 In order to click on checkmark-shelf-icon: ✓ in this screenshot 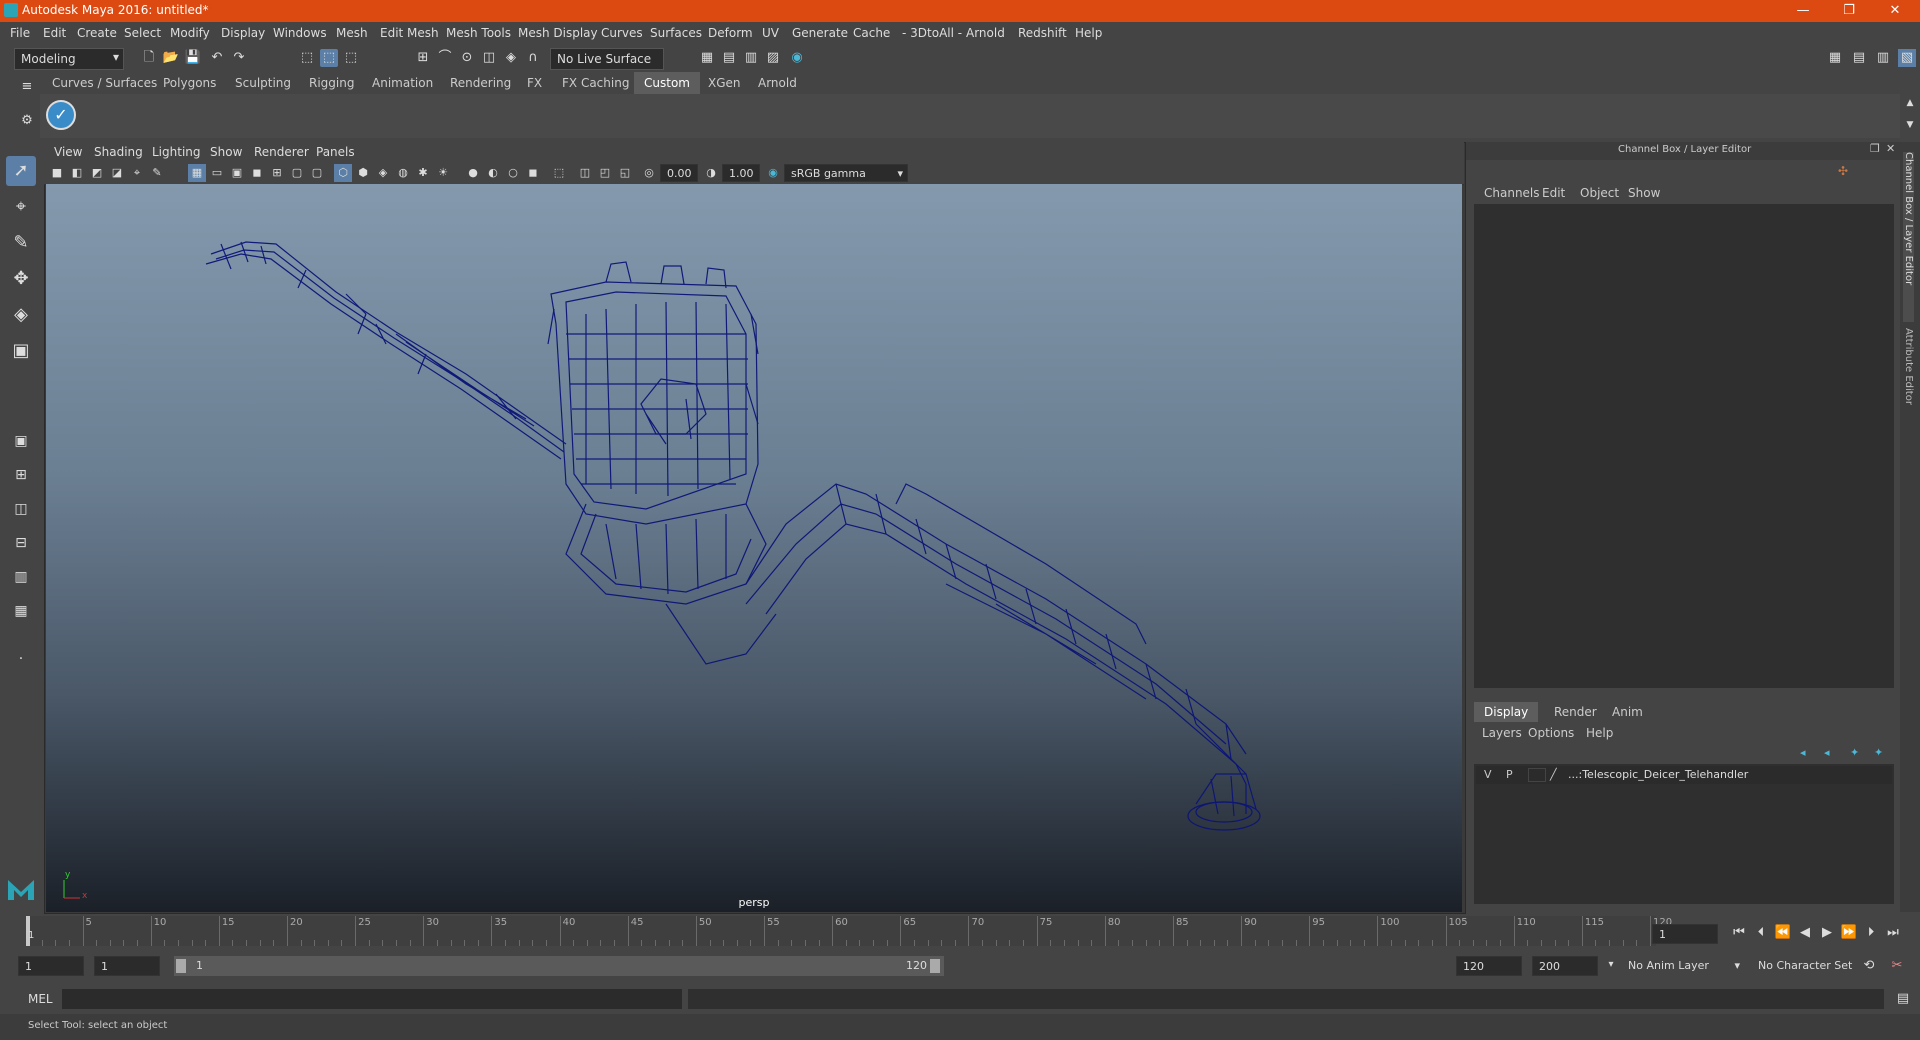, I will do `click(61, 115)`.